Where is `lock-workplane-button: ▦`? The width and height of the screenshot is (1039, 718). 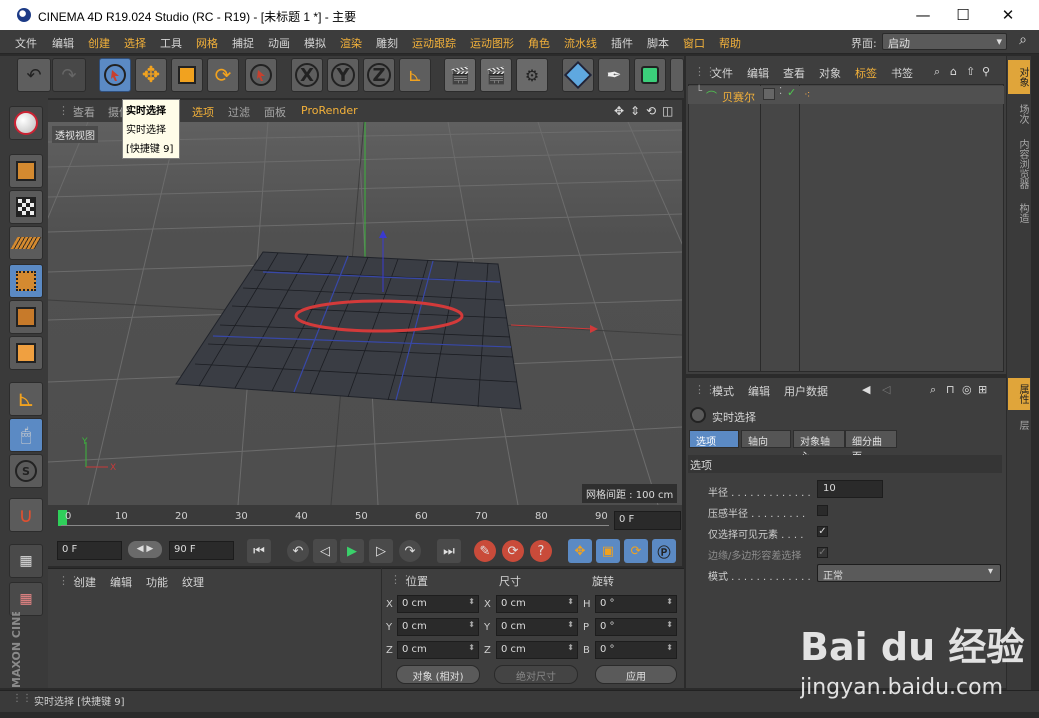
lock-workplane-button: ▦ is located at coordinates (26, 561).